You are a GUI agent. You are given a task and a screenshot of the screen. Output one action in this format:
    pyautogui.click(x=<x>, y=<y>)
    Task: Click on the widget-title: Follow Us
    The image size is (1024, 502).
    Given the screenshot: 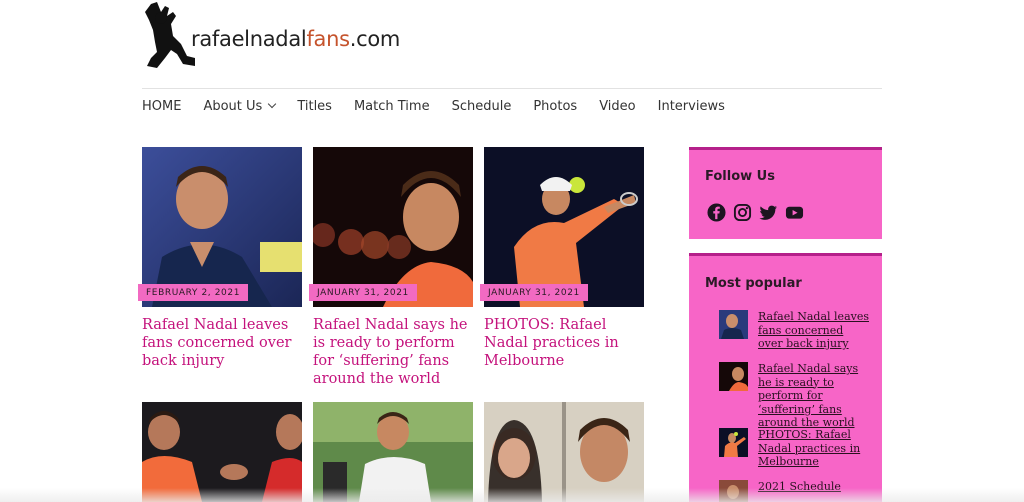 What is the action you would take?
    pyautogui.click(x=740, y=176)
    